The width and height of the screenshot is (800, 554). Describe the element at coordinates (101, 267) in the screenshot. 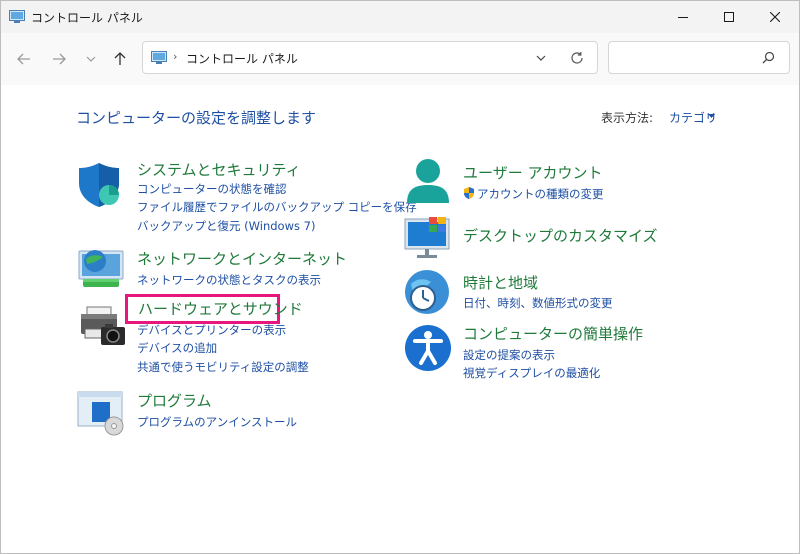

I see `network-globe-icon` at that location.